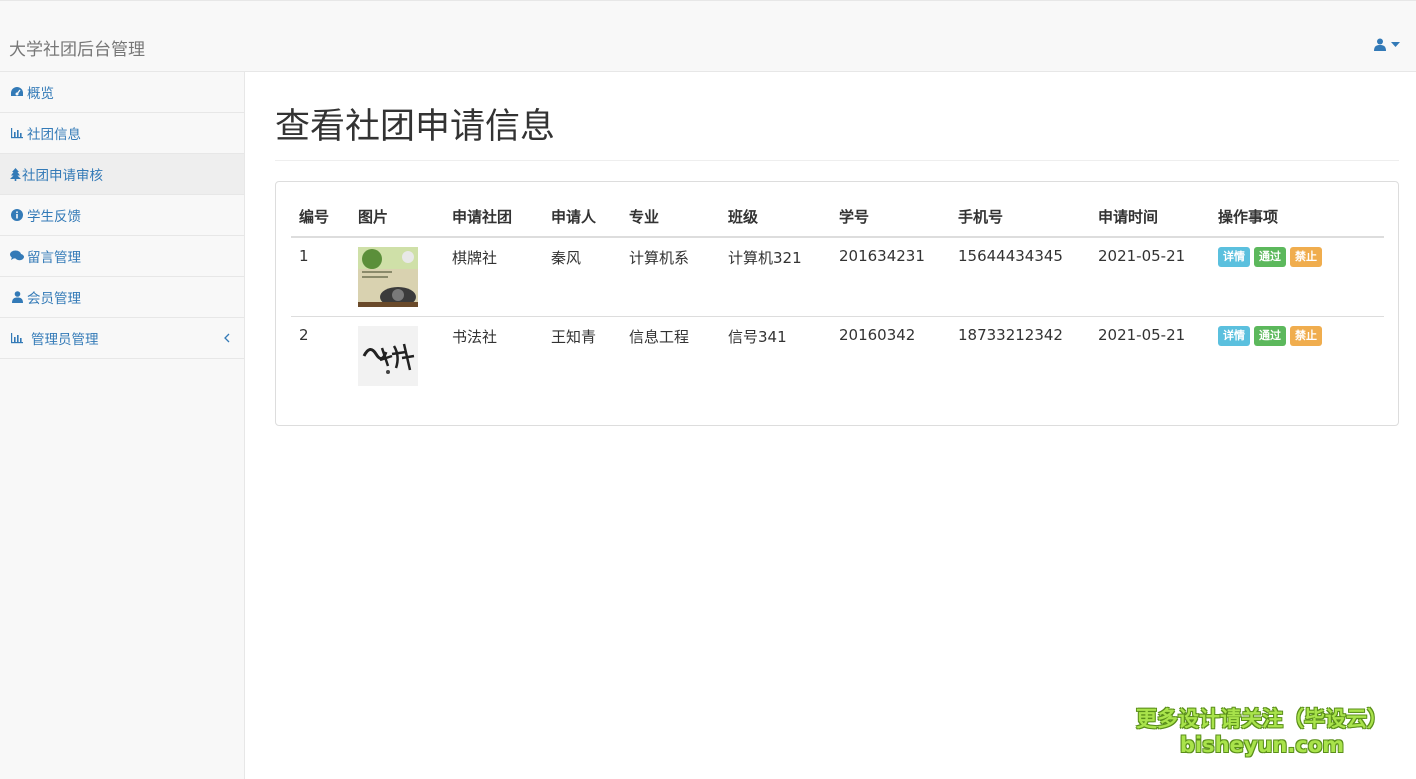 The image size is (1416, 779). I want to click on sidebar-item-student-feedback: 学生反馈, so click(122, 215).